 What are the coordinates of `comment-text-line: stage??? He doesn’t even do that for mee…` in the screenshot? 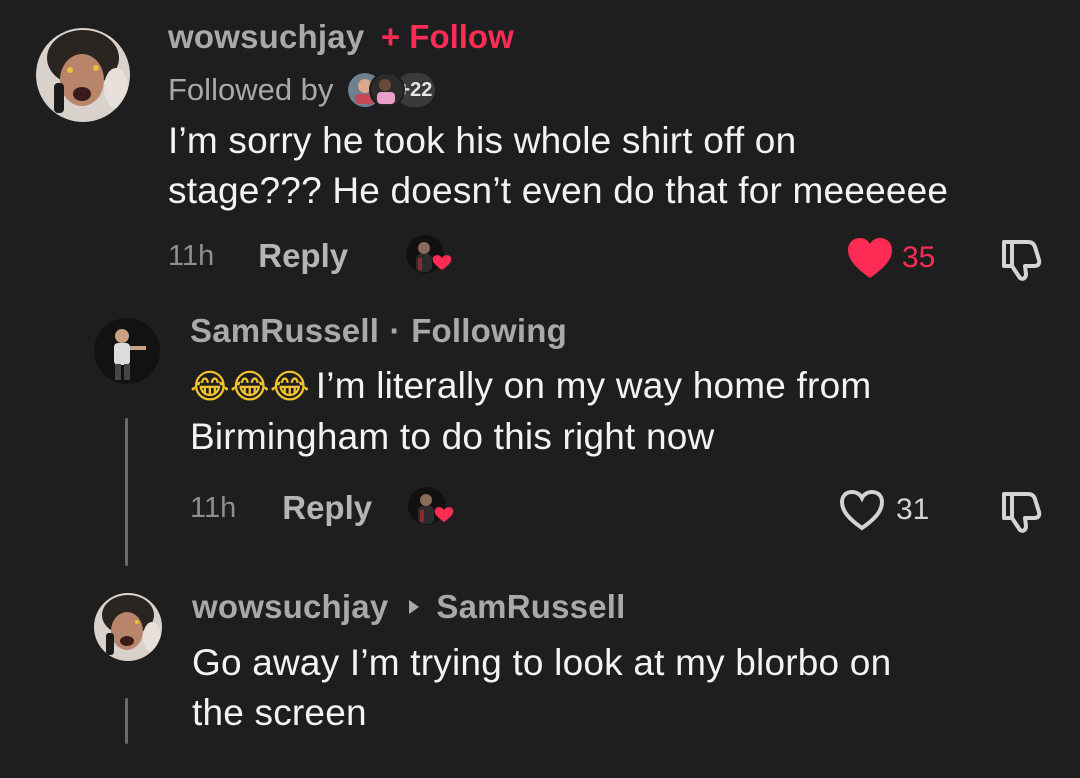 It's located at (558, 190).